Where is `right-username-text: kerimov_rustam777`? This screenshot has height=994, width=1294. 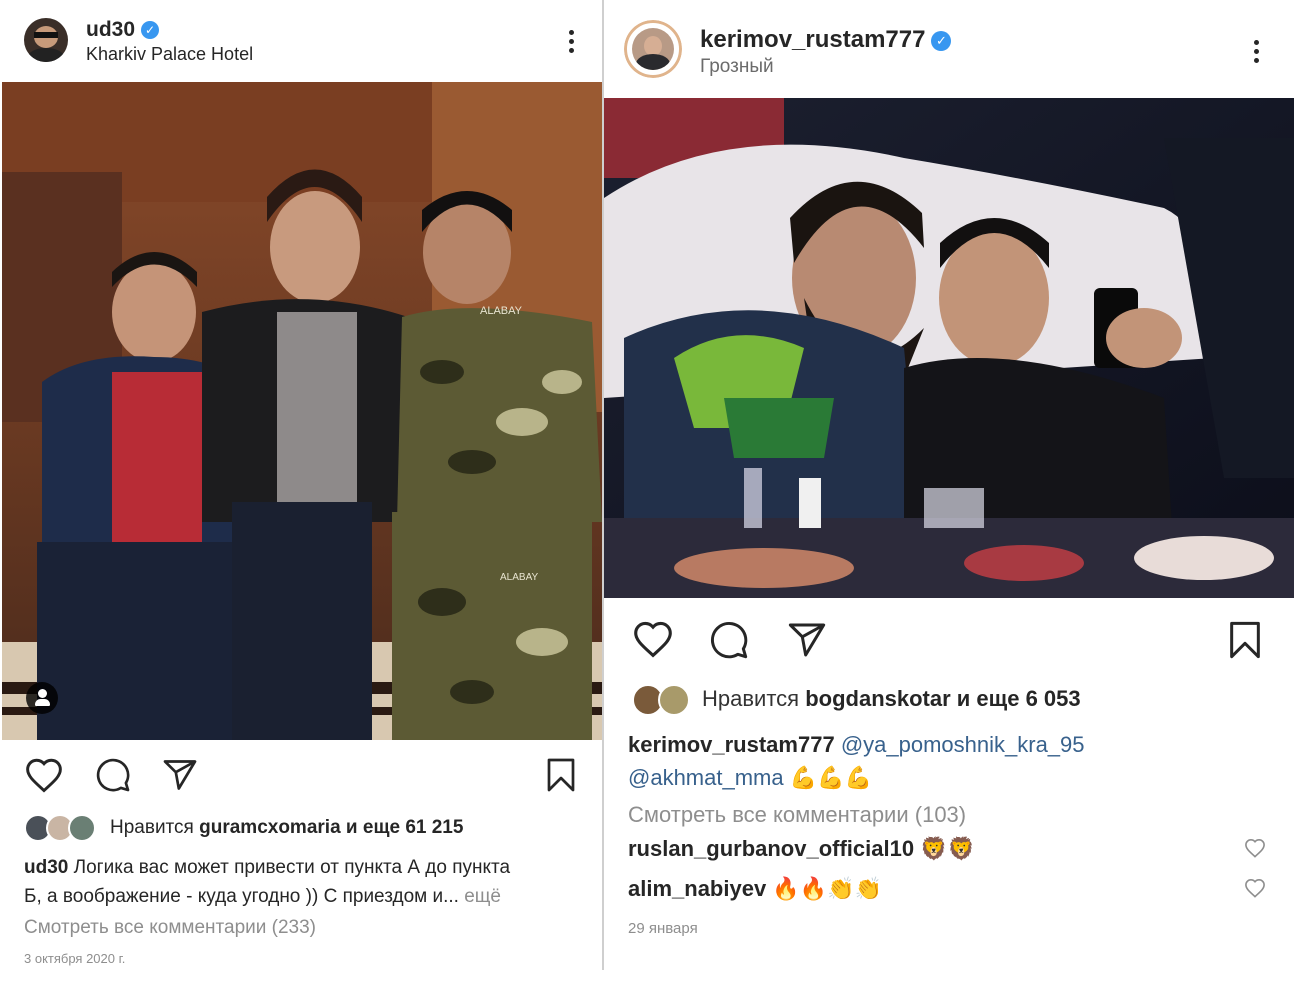 right-username-text: kerimov_rustam777 is located at coordinates (812, 39).